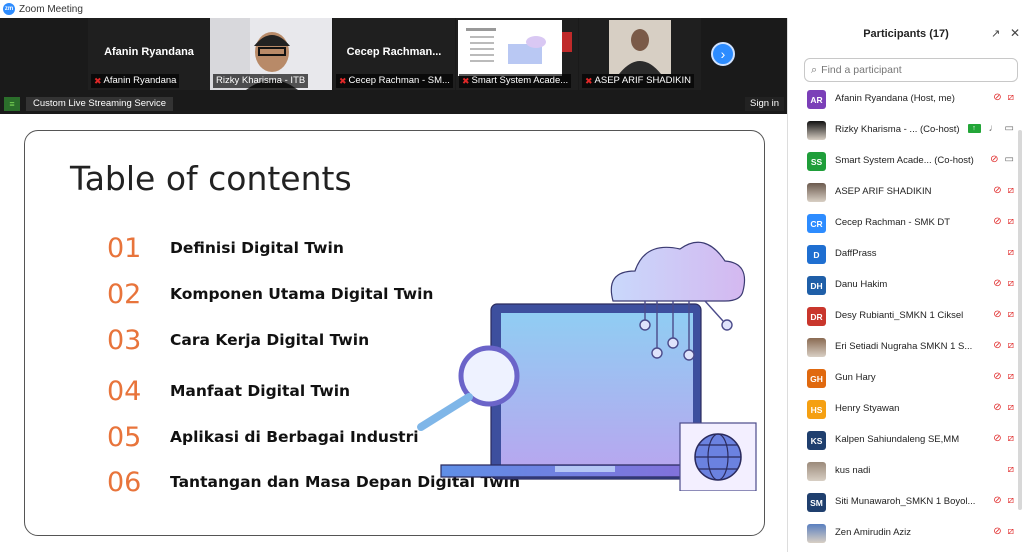 This screenshot has height=552, width=1024. What do you see at coordinates (906, 378) in the screenshot?
I see `participant-row: GH Gun Hary ⊘ ⧄` at bounding box center [906, 378].